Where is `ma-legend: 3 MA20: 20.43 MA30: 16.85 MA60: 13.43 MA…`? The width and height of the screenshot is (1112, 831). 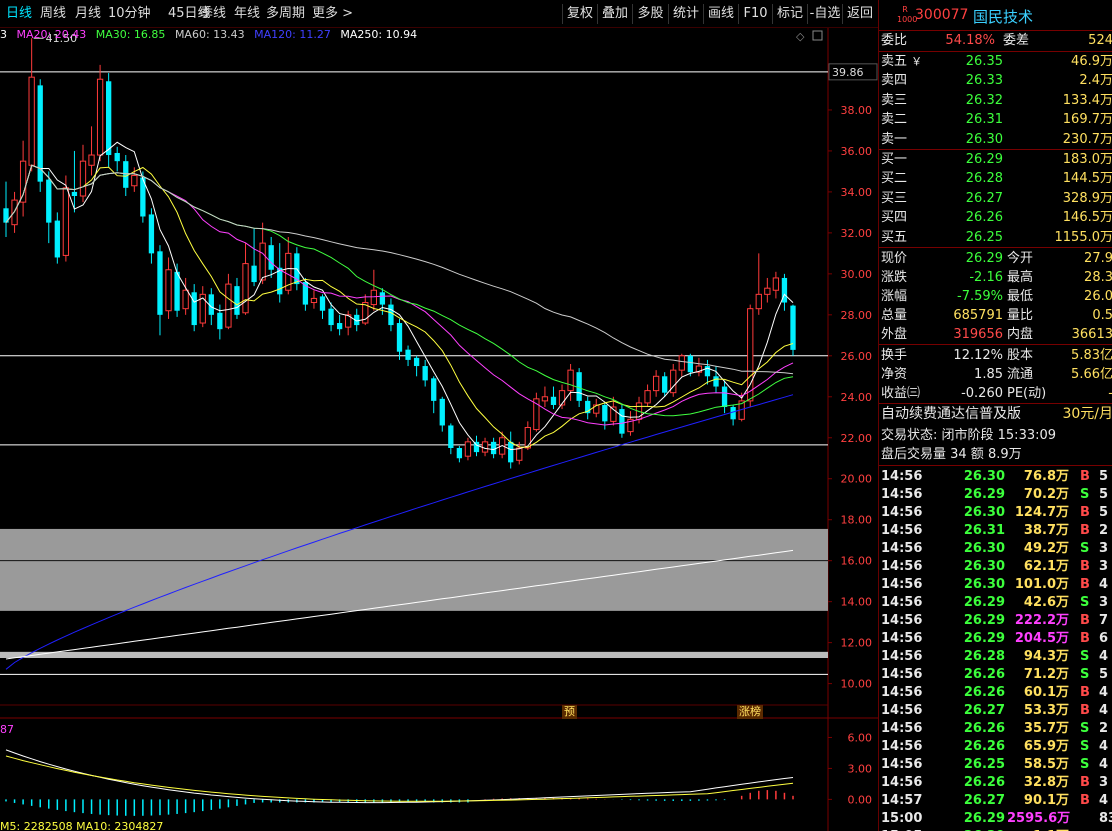
ma-legend: 3 MA20: 20.43 MA30: 16.85 MA60: 13.43 MA… is located at coordinates (211, 35).